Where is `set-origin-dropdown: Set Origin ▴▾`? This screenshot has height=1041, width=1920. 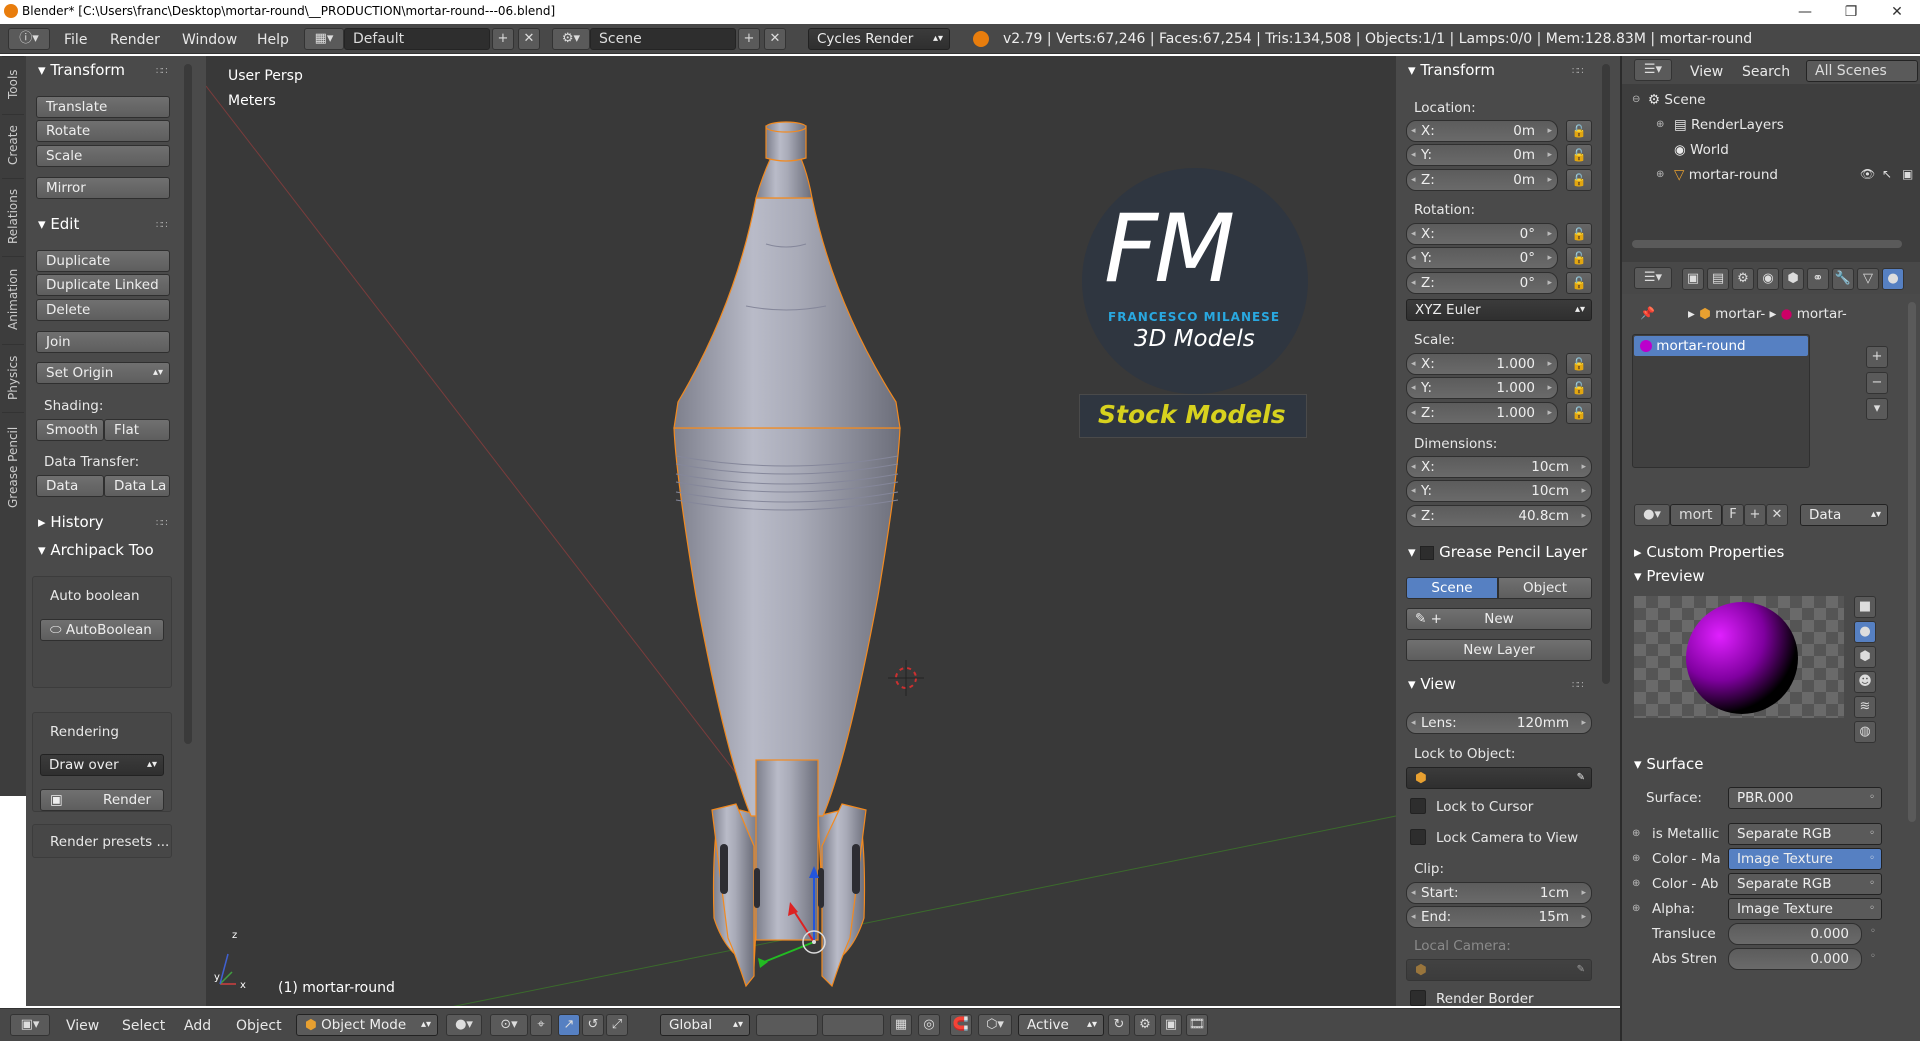 set-origin-dropdown: Set Origin ▴▾ is located at coordinates (103, 373).